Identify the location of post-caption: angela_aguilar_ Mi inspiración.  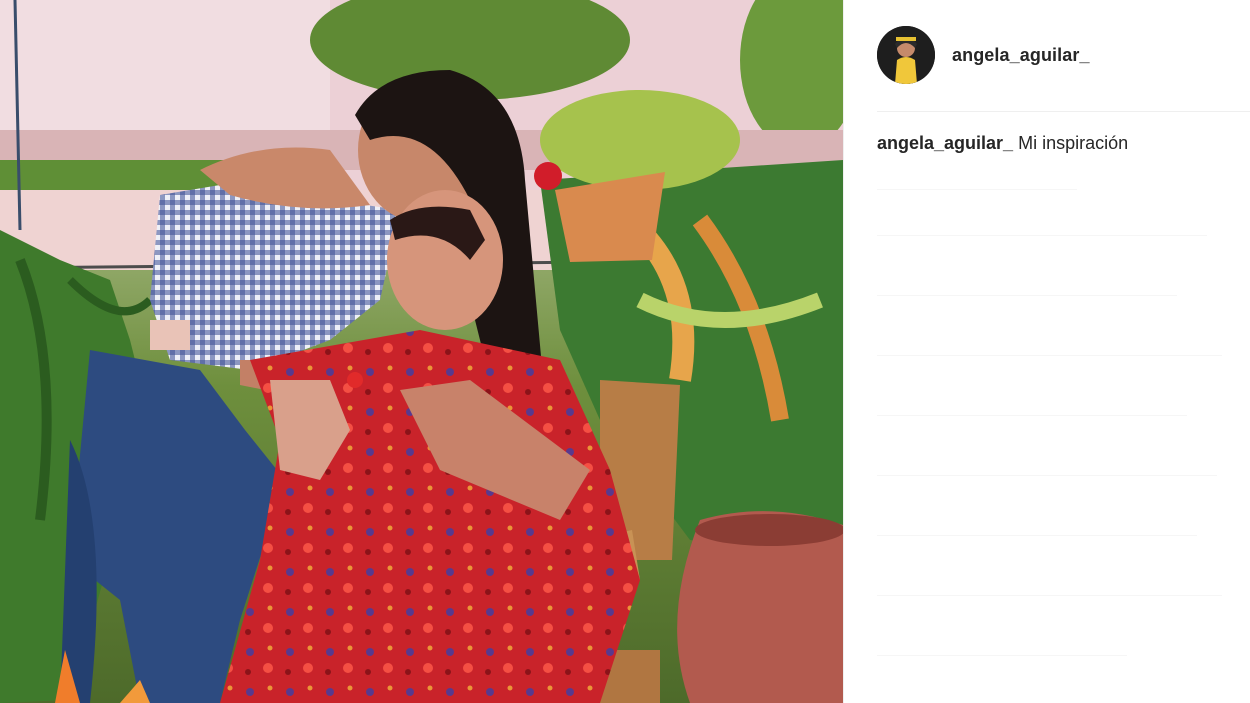
(1057, 143).